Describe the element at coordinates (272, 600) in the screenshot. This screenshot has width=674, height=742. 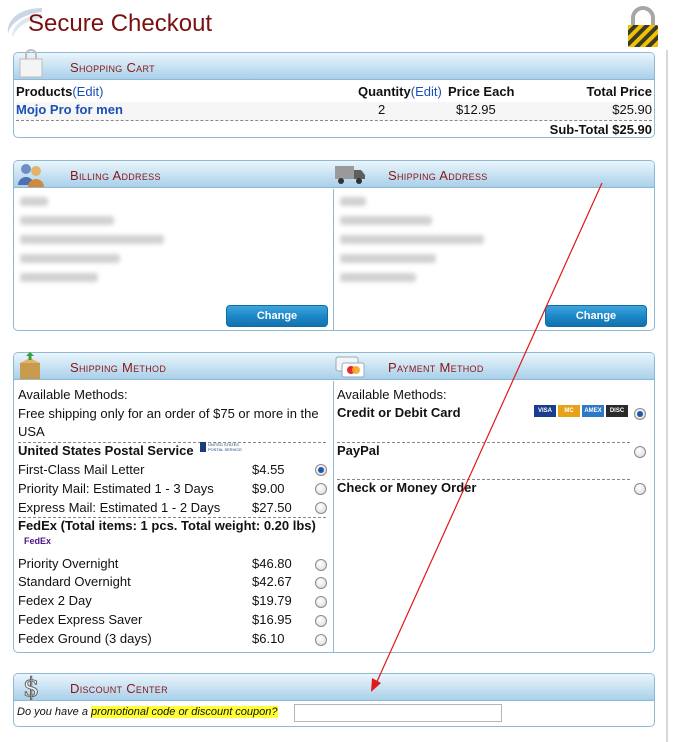
I see `fedex-option-3-price: $19.79` at that location.